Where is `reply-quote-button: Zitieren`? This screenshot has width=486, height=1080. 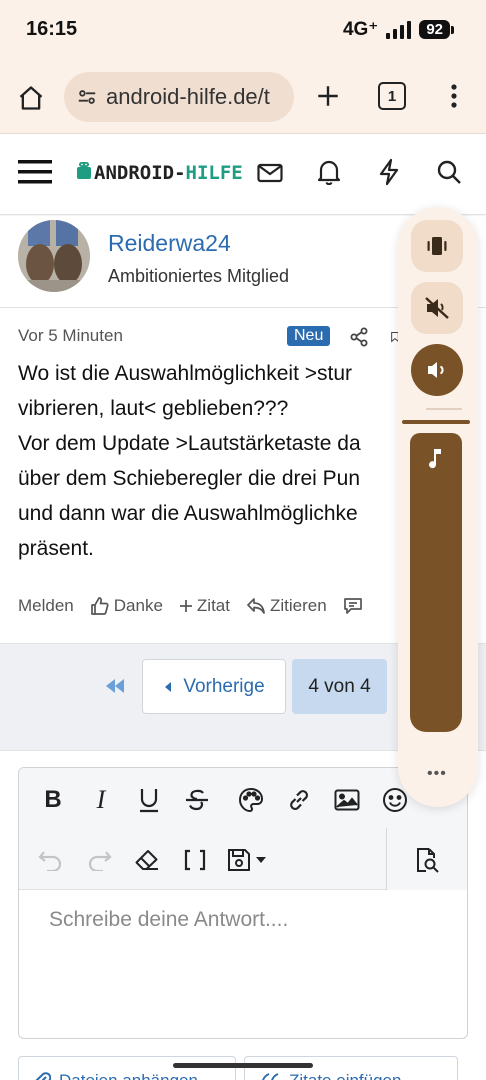
reply-quote-button: Zitieren is located at coordinates (286, 606).